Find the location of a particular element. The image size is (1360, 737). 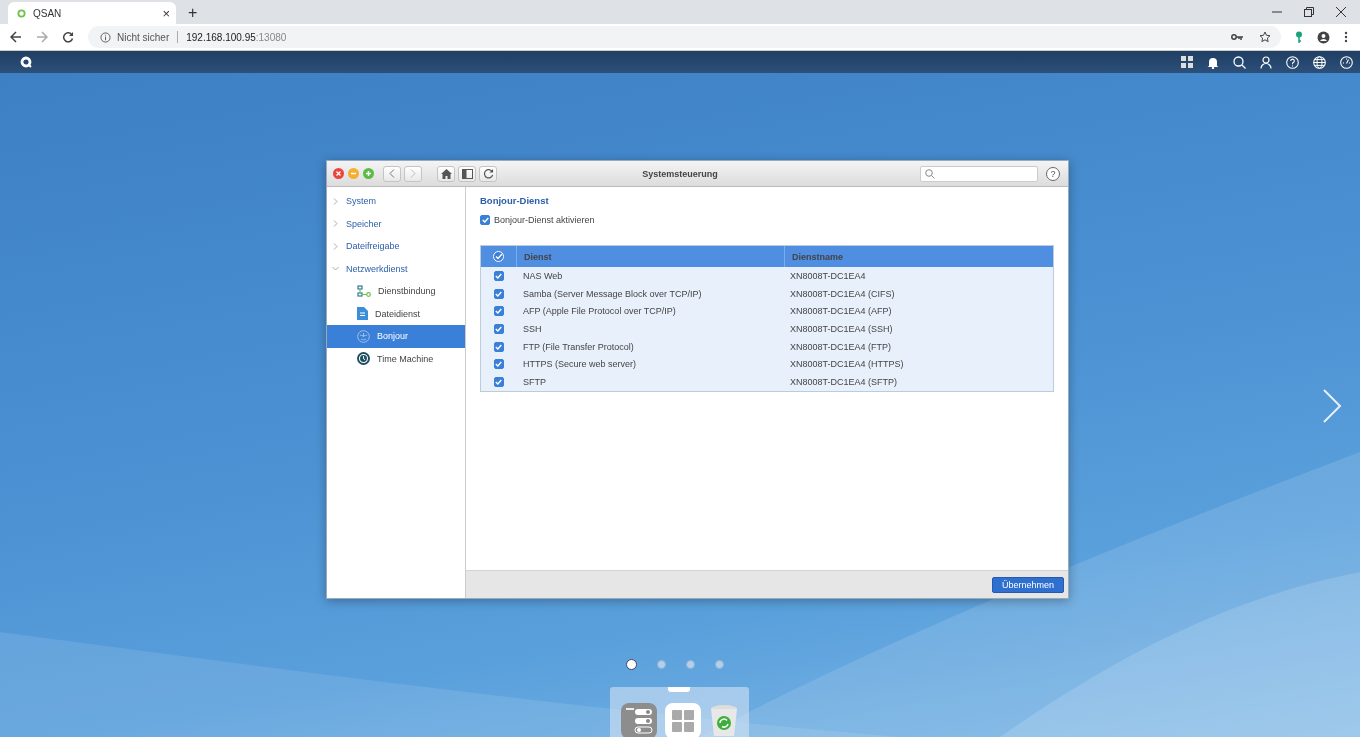

apps-icon is located at coordinates (1187, 62).